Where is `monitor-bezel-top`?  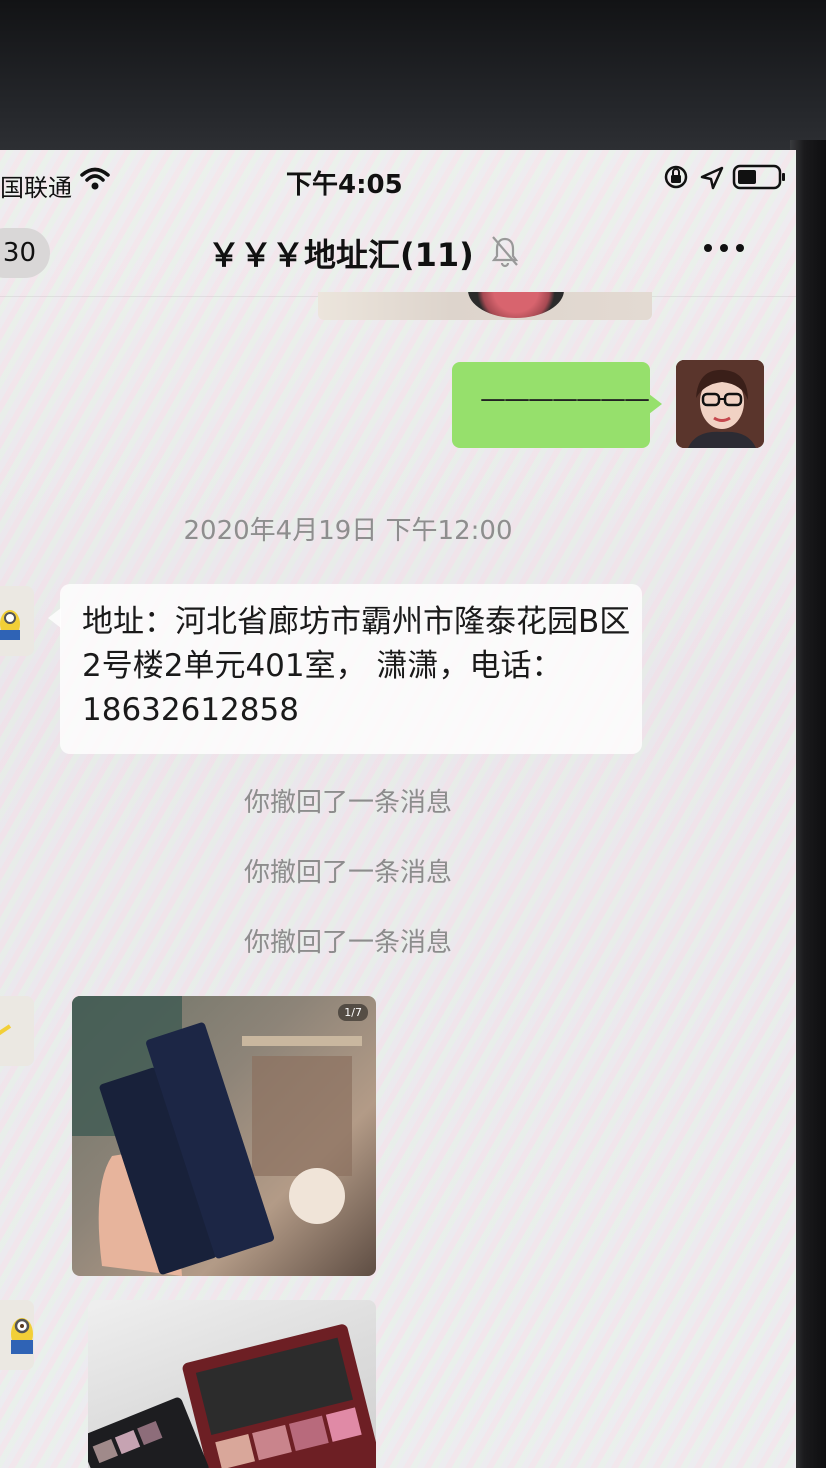
monitor-bezel-top is located at coordinates (413, 75).